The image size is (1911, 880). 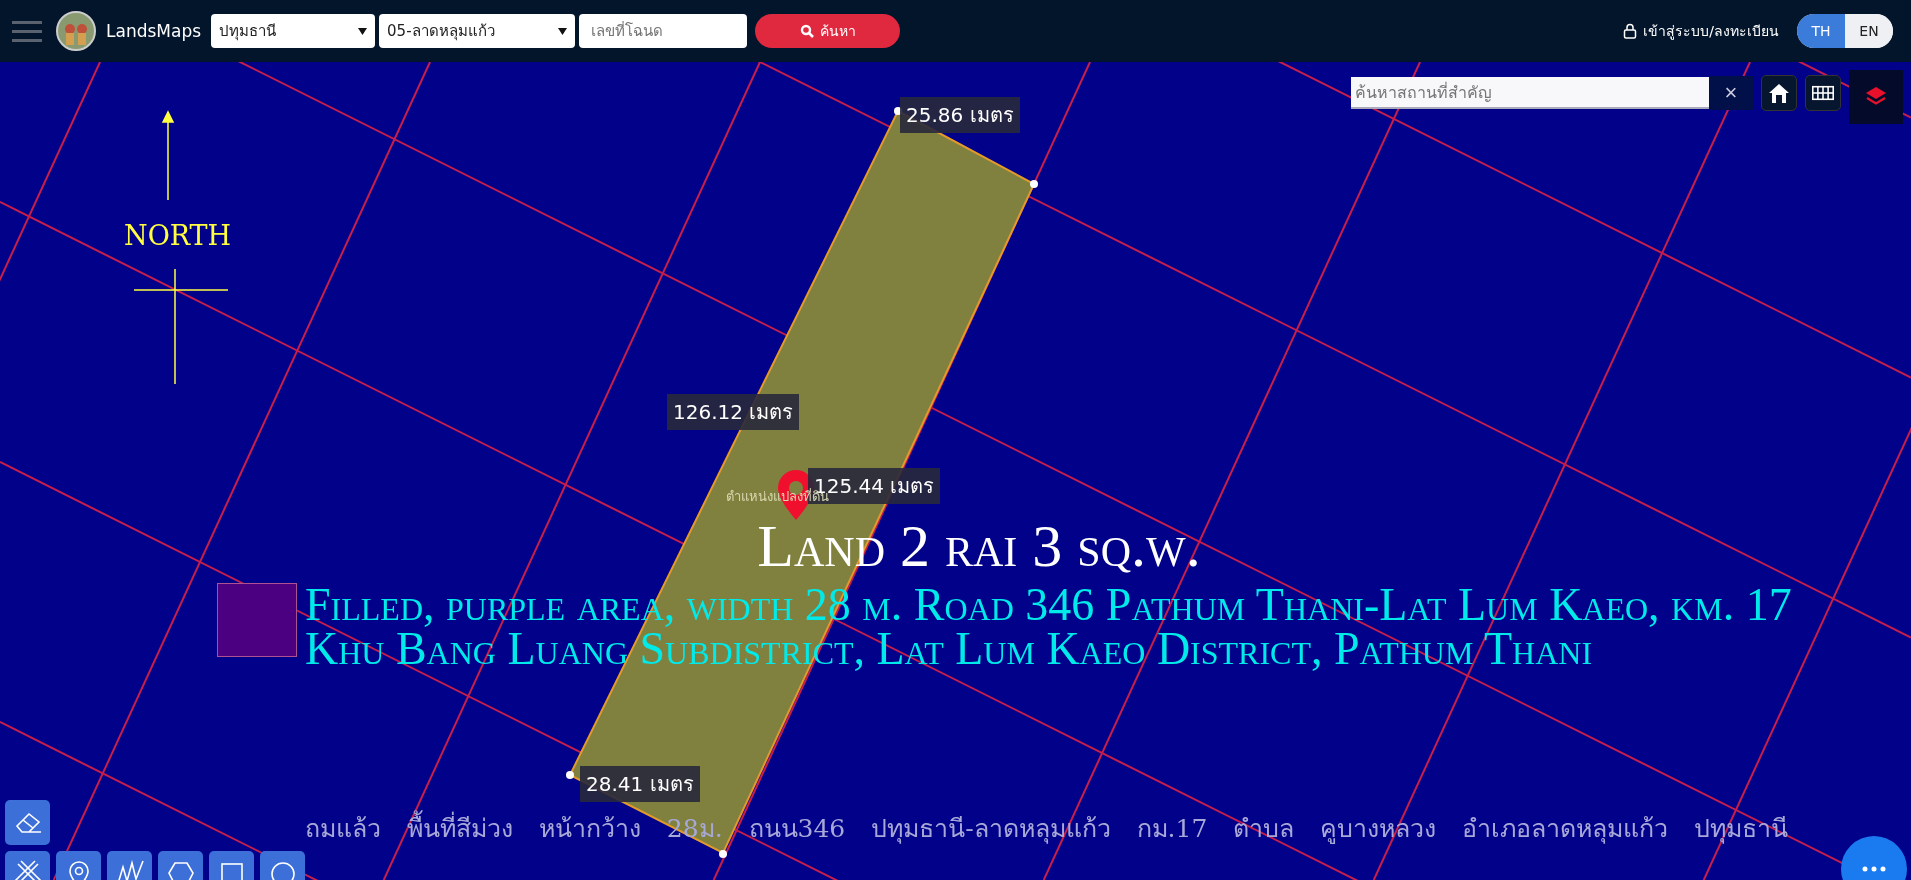 I want to click on district-select: 05-ลาดหลุมแก้ว, so click(x=477, y=31).